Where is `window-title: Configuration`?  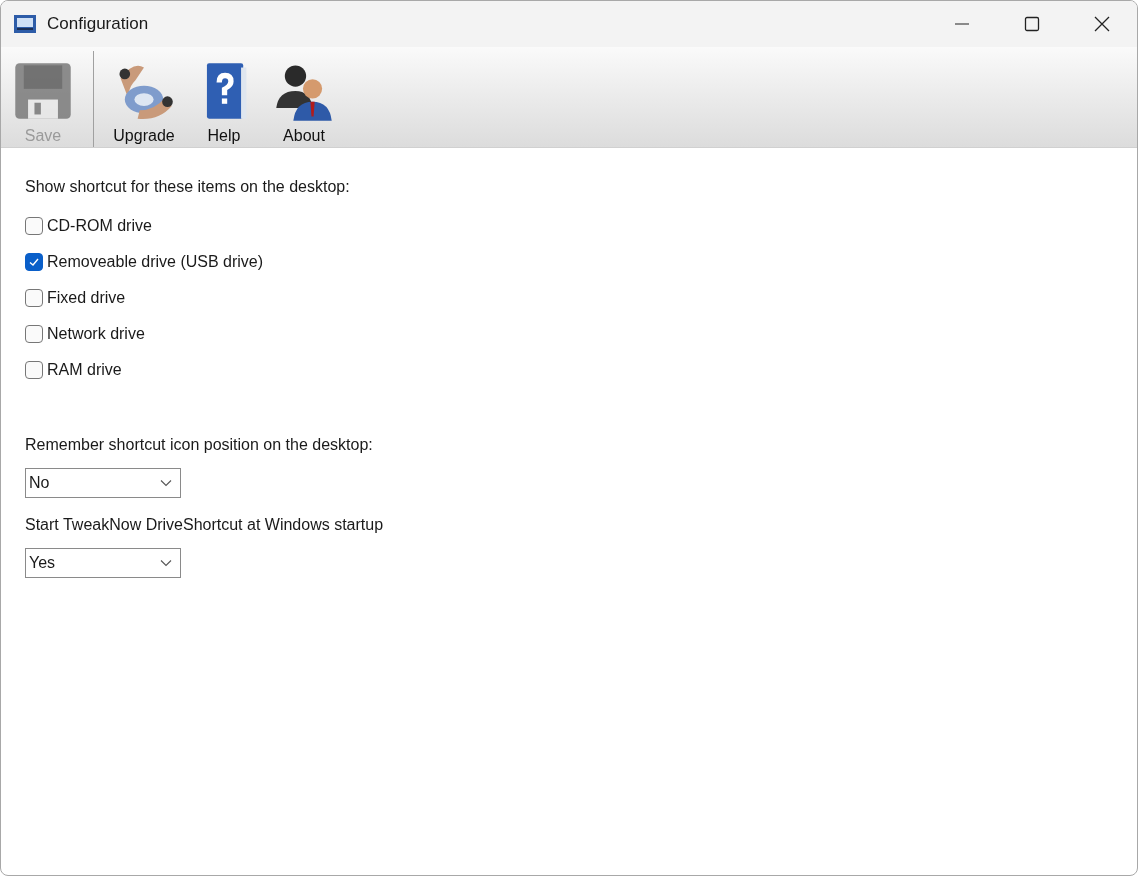 window-title: Configuration is located at coordinates (98, 24).